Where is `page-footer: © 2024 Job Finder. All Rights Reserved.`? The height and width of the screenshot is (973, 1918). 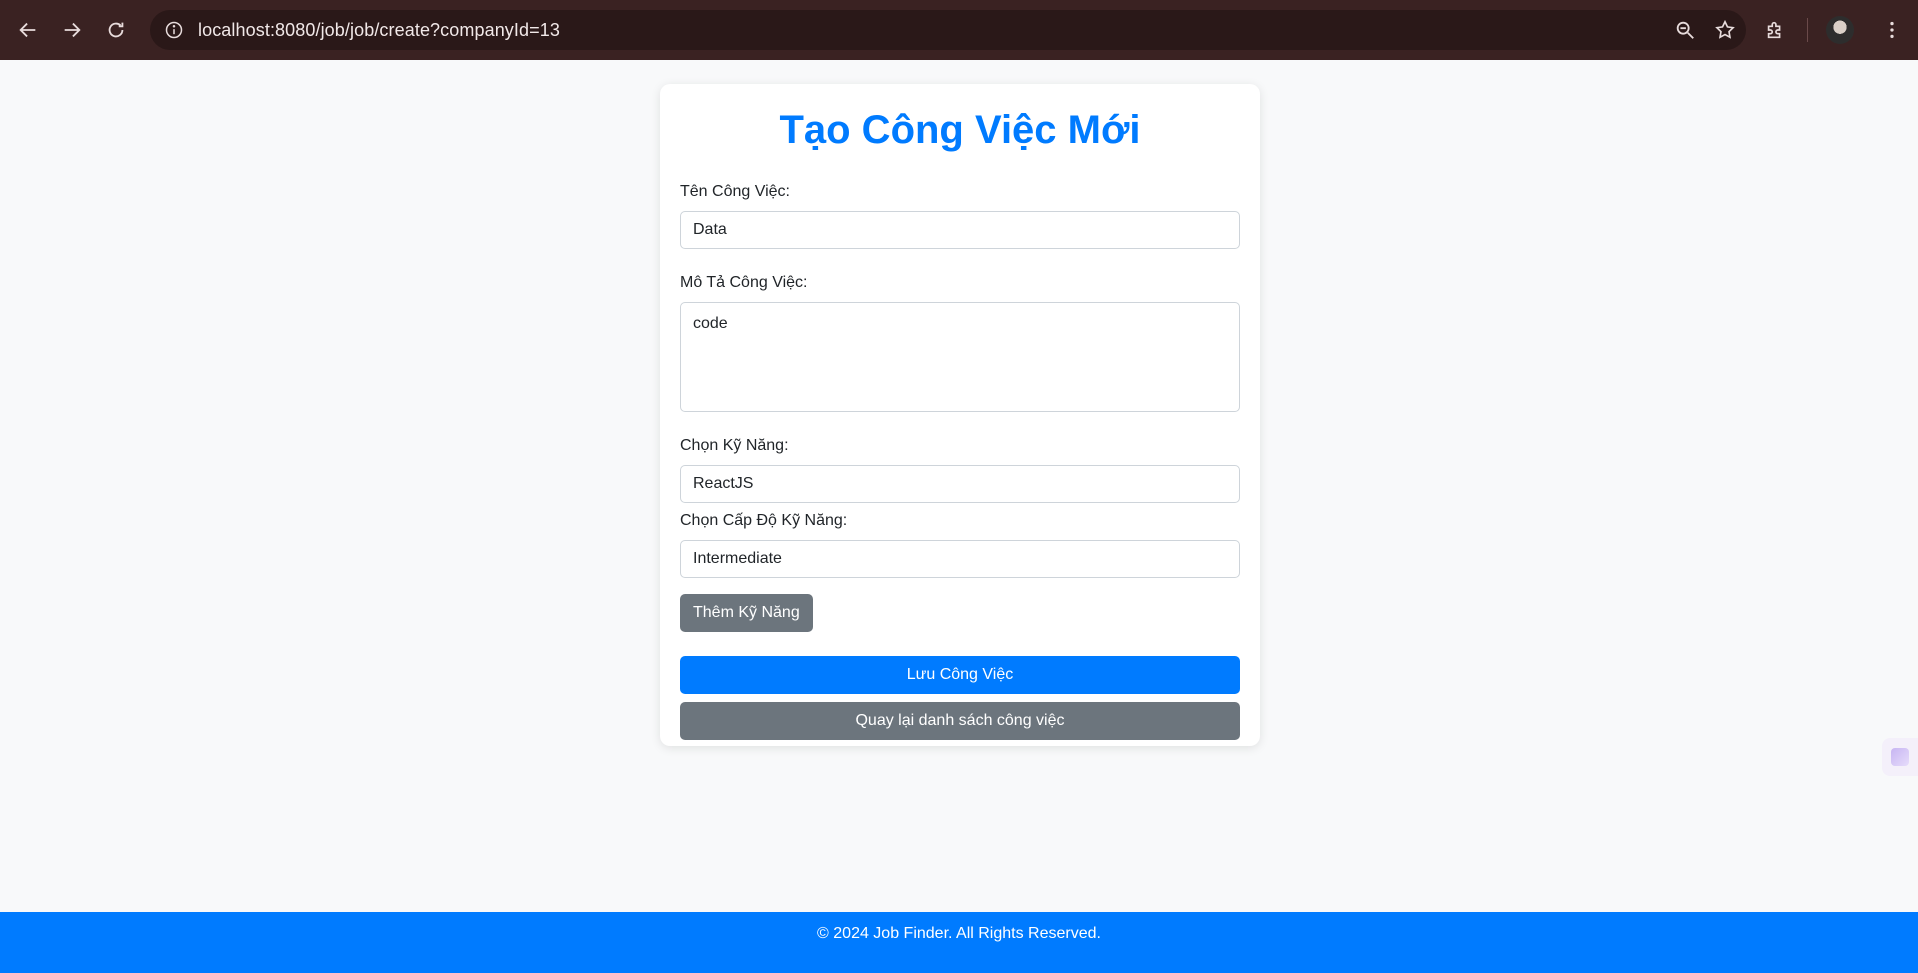 page-footer: © 2024 Job Finder. All Rights Reserved. is located at coordinates (959, 942).